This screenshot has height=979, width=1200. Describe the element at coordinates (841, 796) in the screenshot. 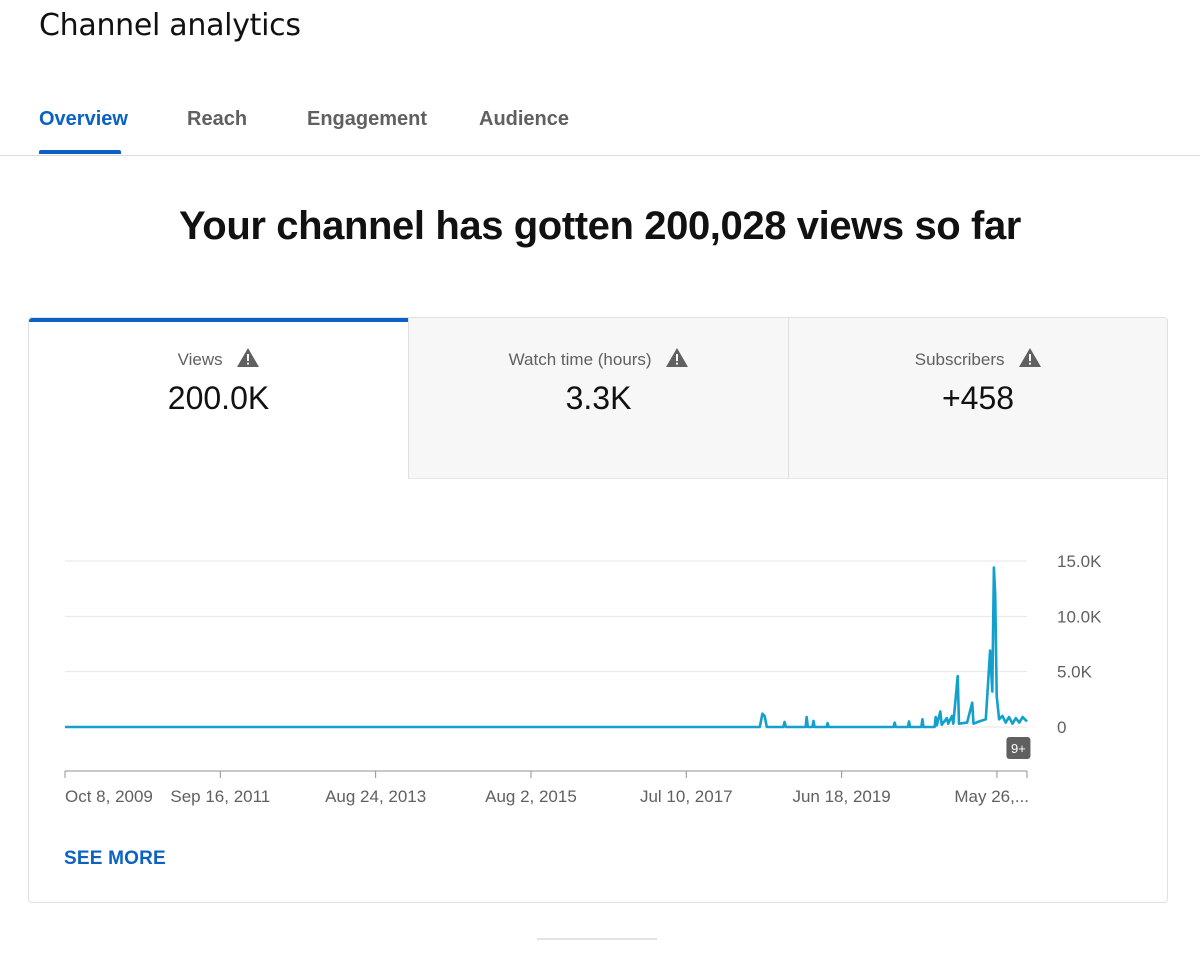

I see `x-tick-label: Jun 18, 2019` at that location.